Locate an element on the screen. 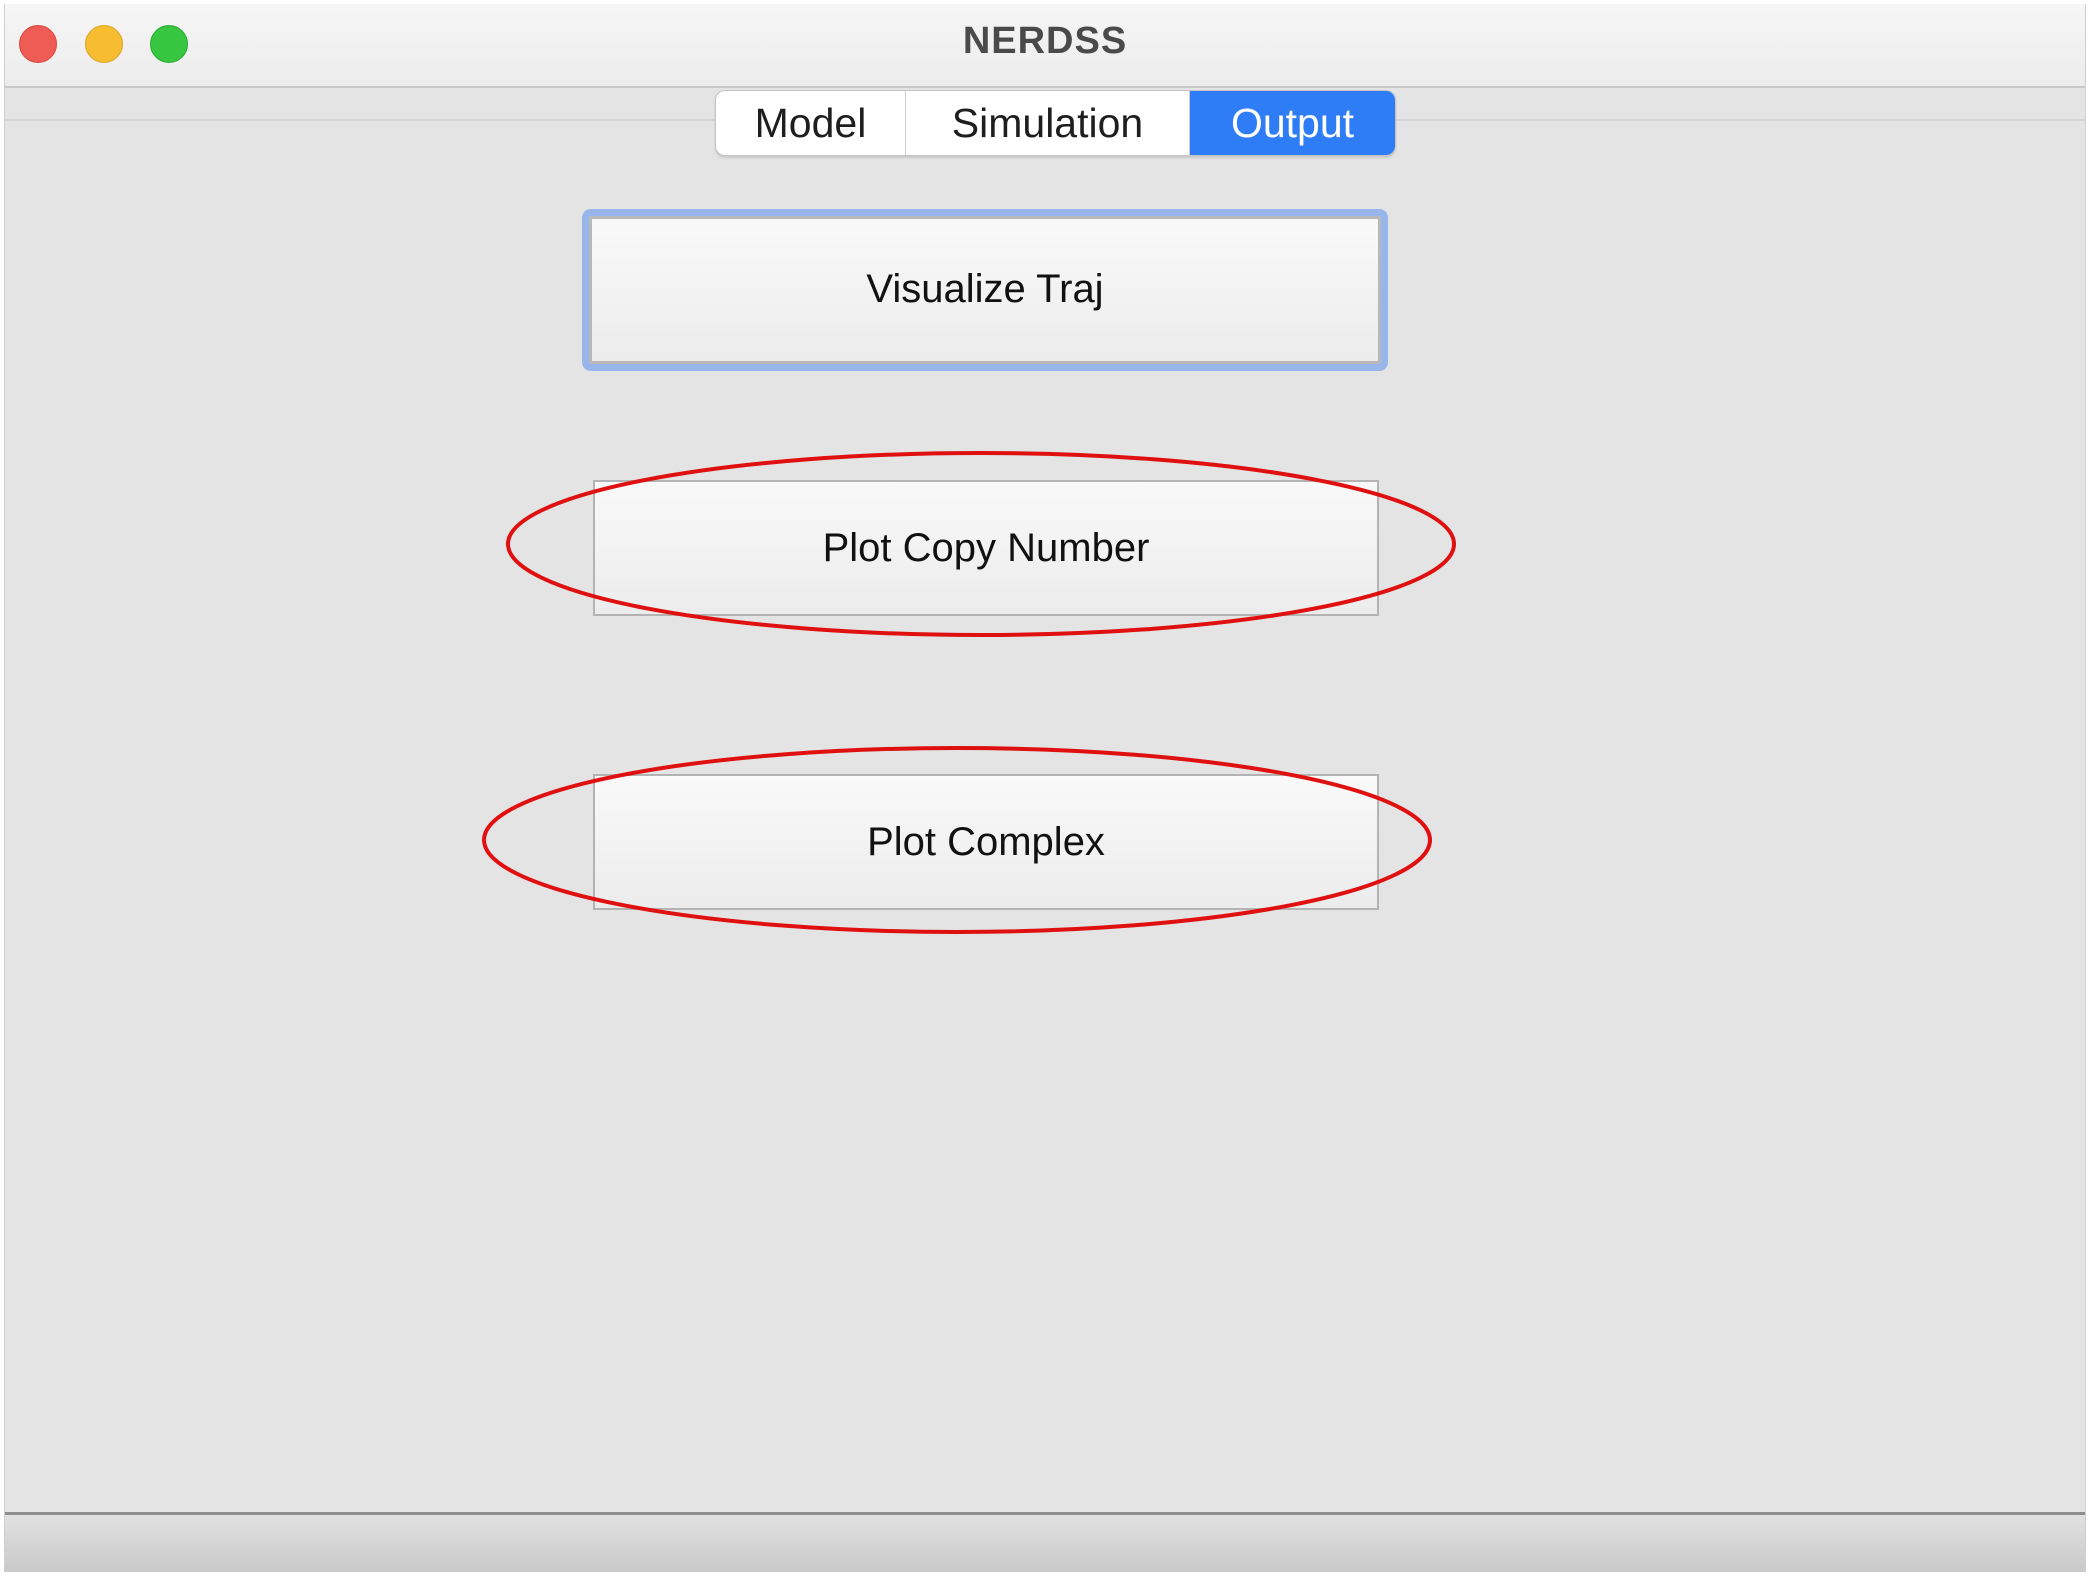 The image size is (2090, 1576). window-title: NERDSS is located at coordinates (1045, 41).